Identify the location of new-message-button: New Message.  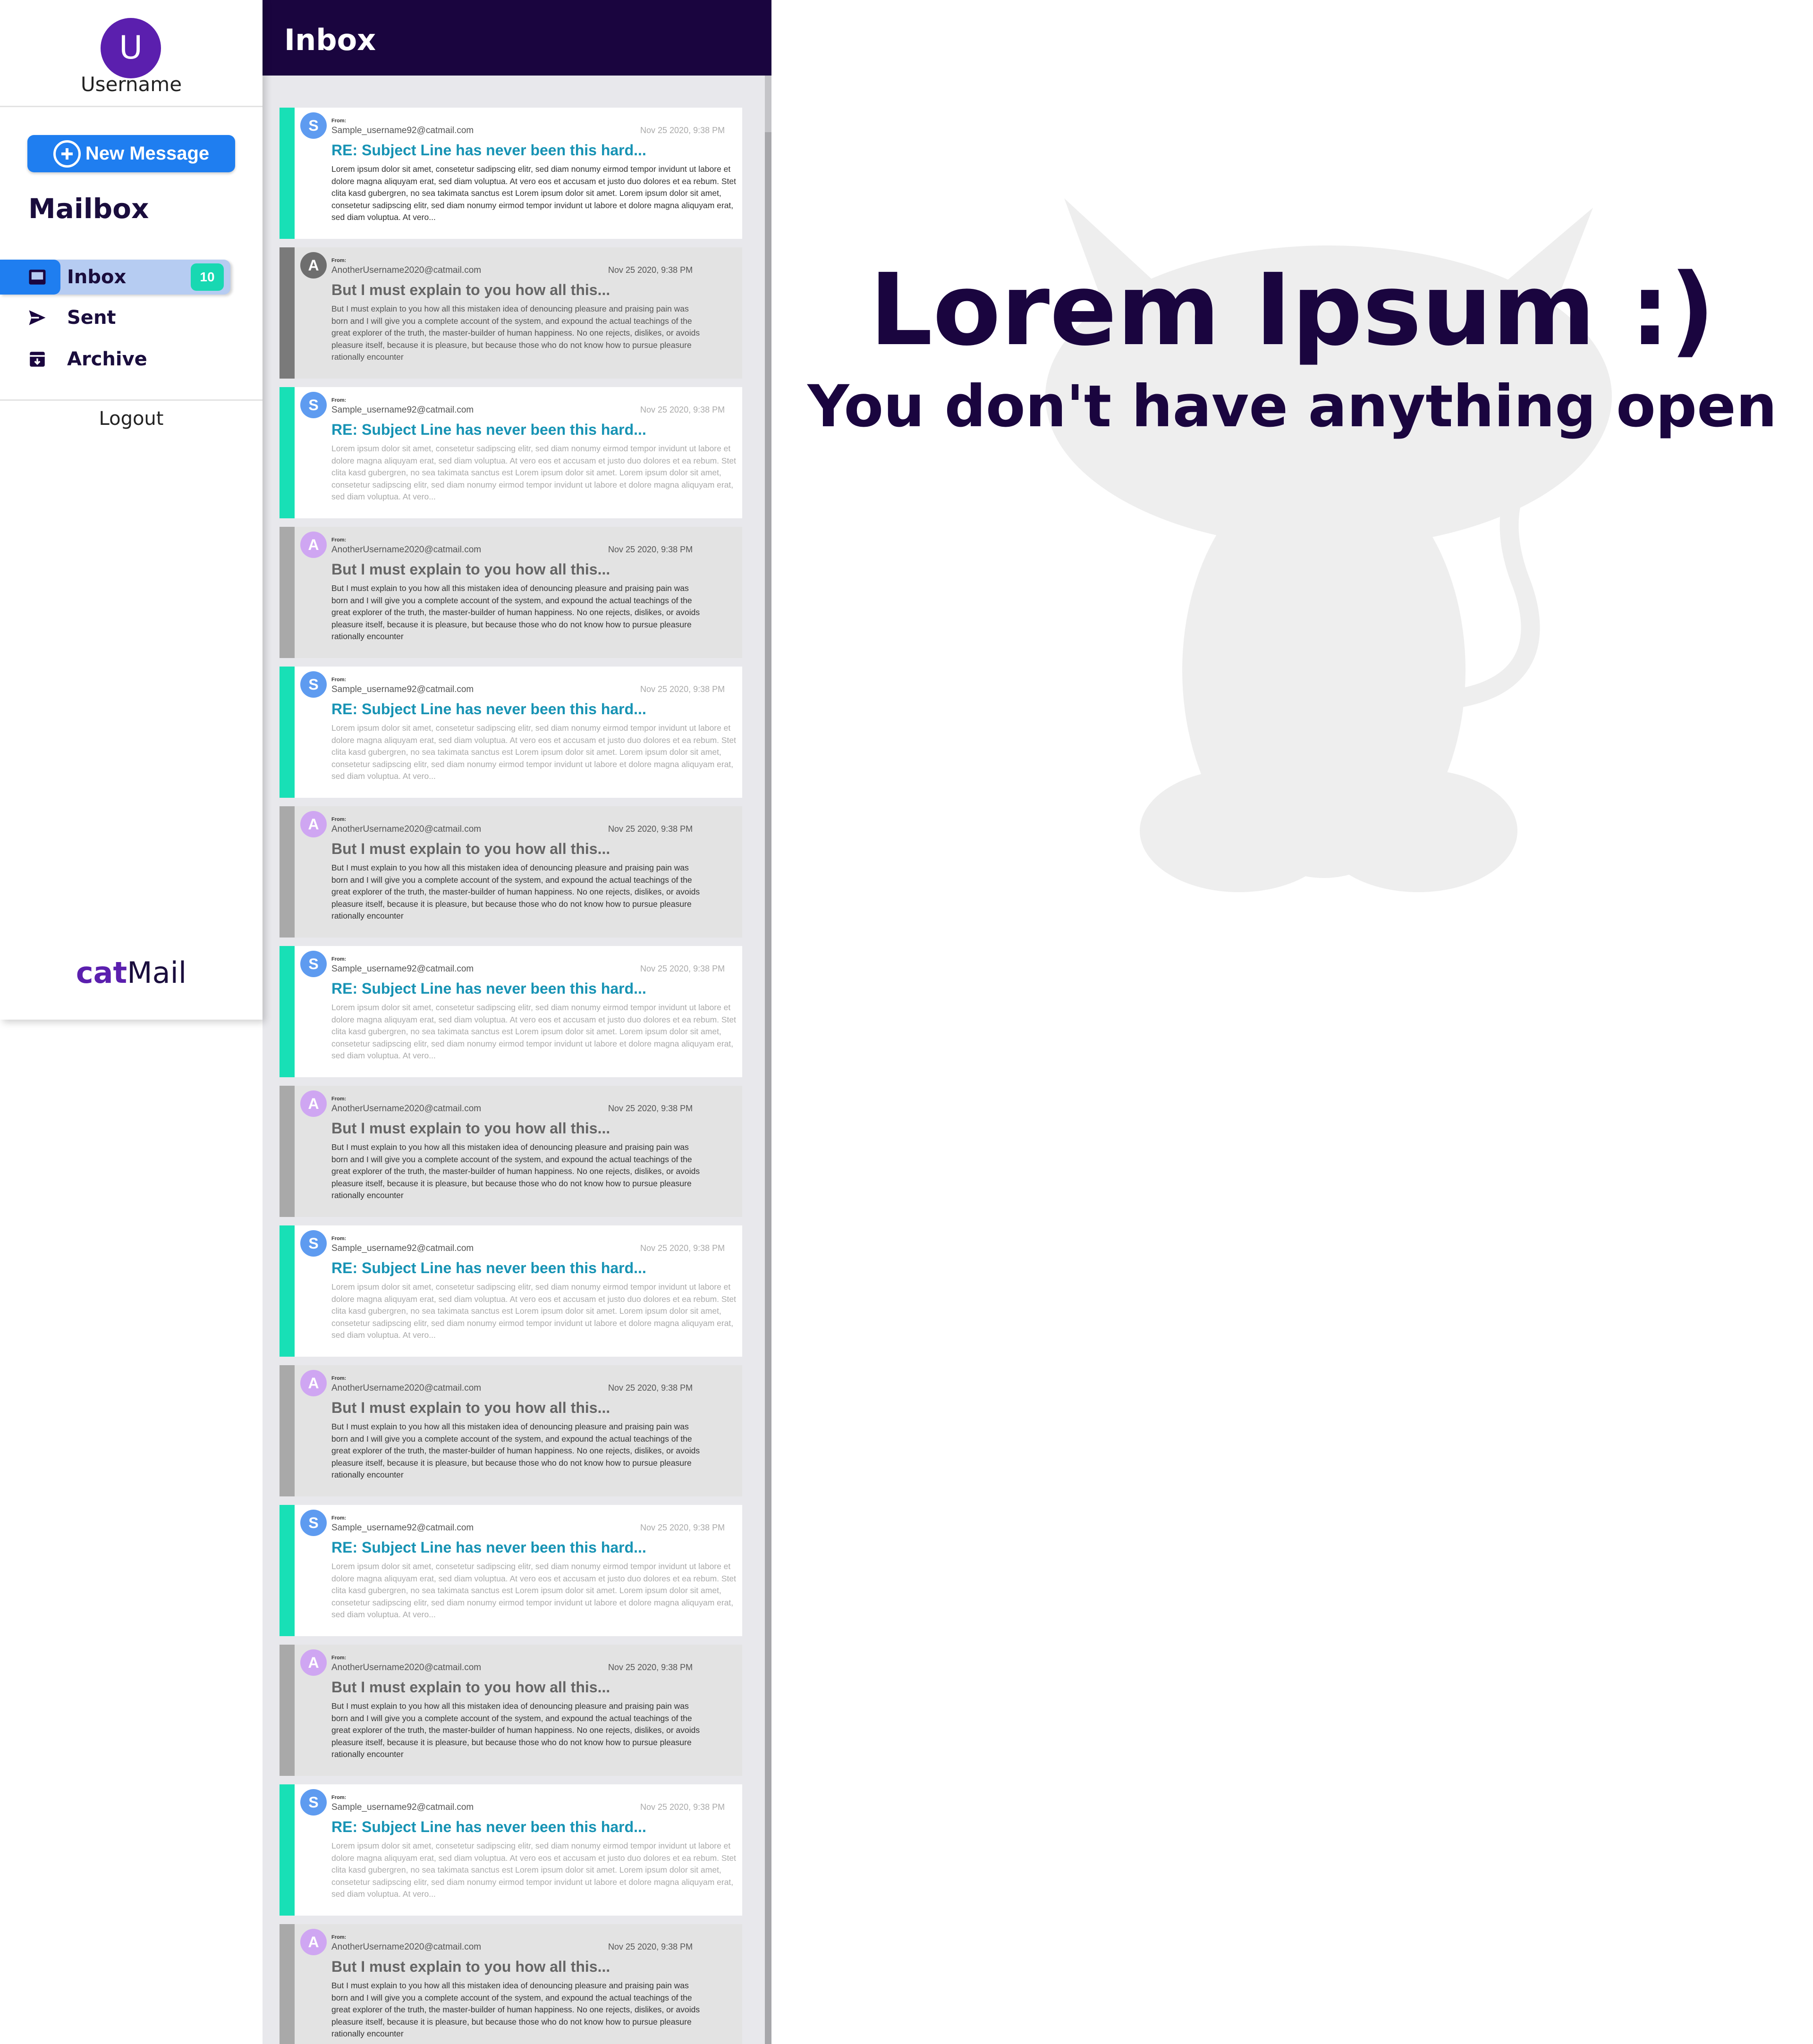
(131, 154).